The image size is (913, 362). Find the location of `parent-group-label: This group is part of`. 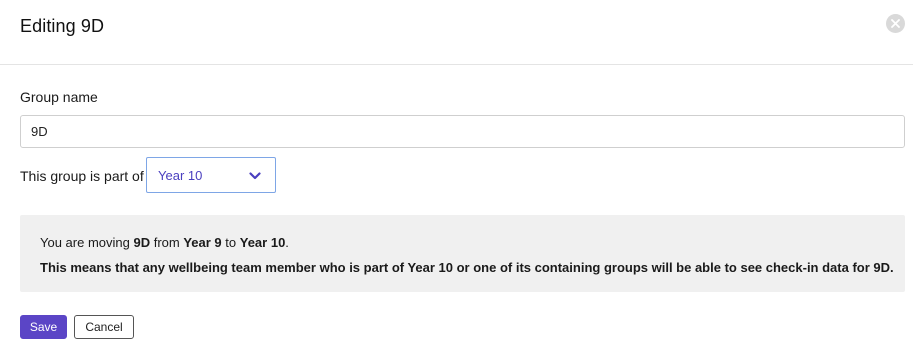

parent-group-label: This group is part of is located at coordinates (82, 176).